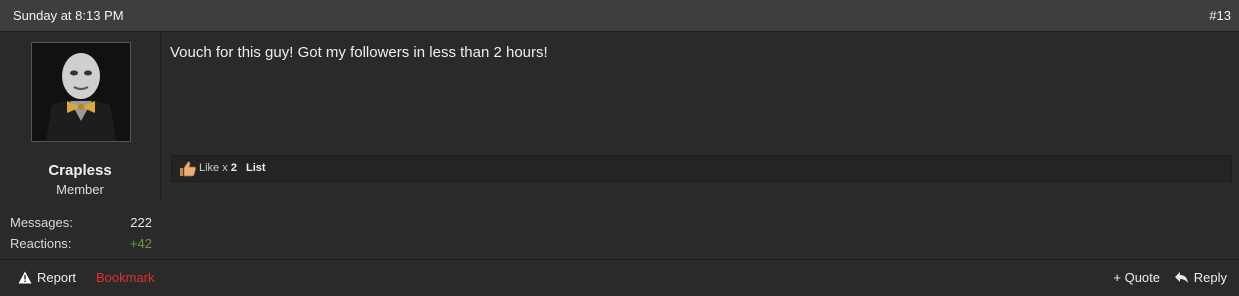 The image size is (1239, 296). Describe the element at coordinates (1181, 277) in the screenshot. I see `reply-arrow-icon` at that location.